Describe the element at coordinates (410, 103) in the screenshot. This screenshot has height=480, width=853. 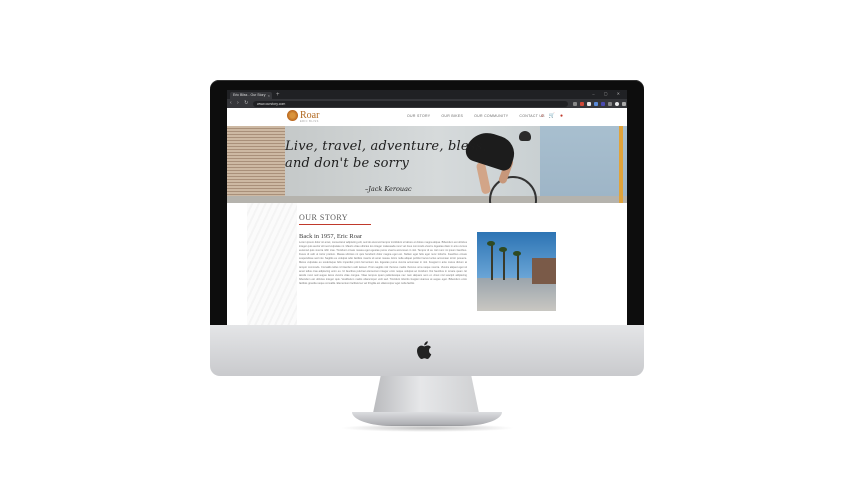
I see `address-bar: www.ourstory.com` at that location.